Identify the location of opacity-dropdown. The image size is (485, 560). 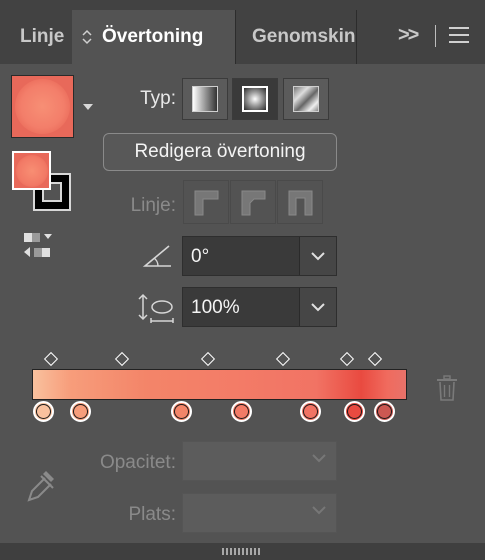
(259, 461).